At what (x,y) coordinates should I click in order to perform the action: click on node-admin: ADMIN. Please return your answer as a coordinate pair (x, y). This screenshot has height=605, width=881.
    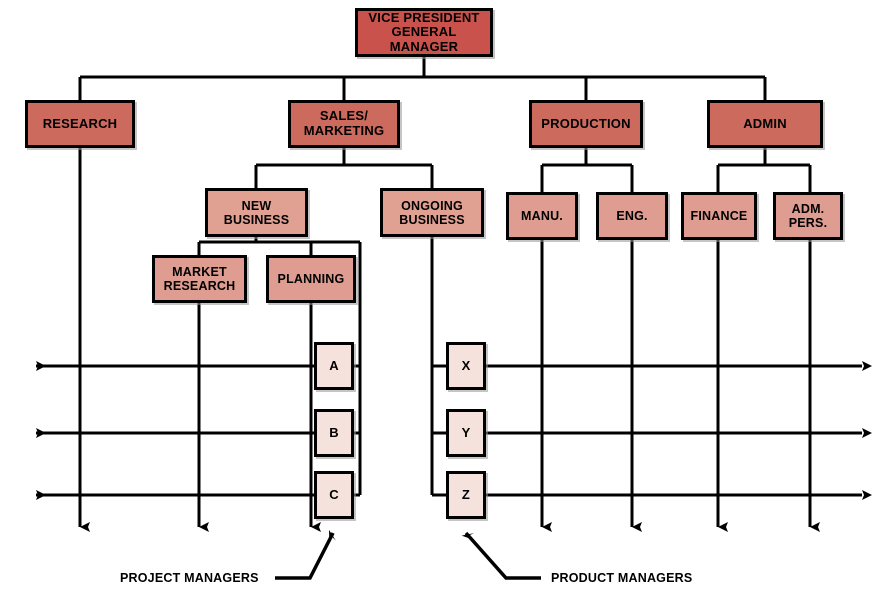
    Looking at the image, I should click on (765, 124).